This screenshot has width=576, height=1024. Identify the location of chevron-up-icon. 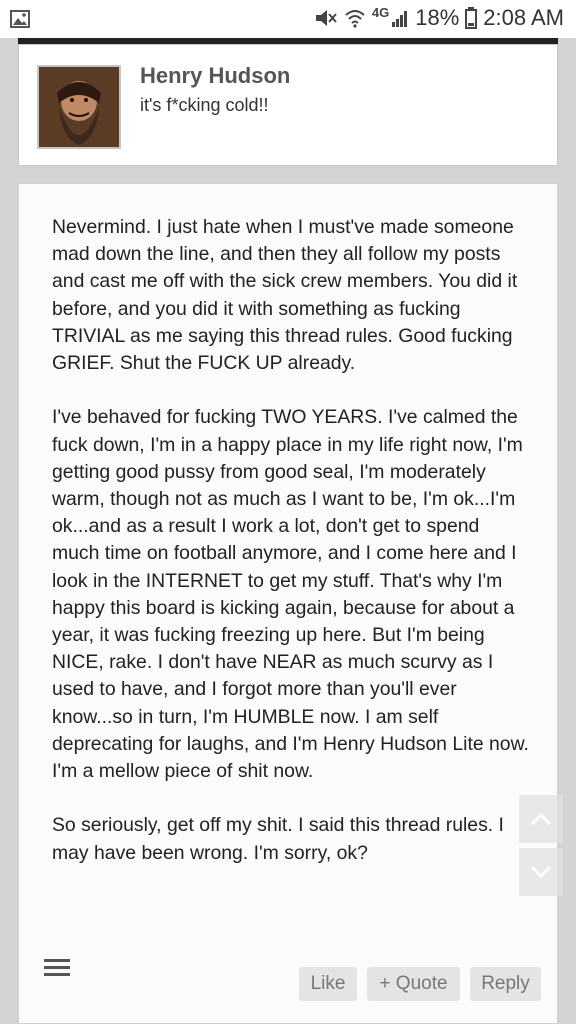
(541, 819).